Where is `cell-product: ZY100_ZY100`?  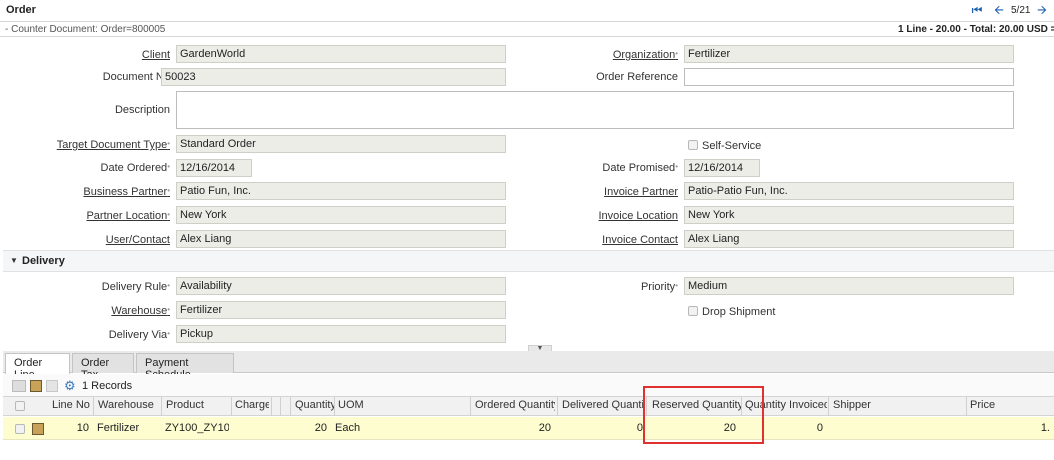
cell-product: ZY100_ZY100 is located at coordinates (197, 428).